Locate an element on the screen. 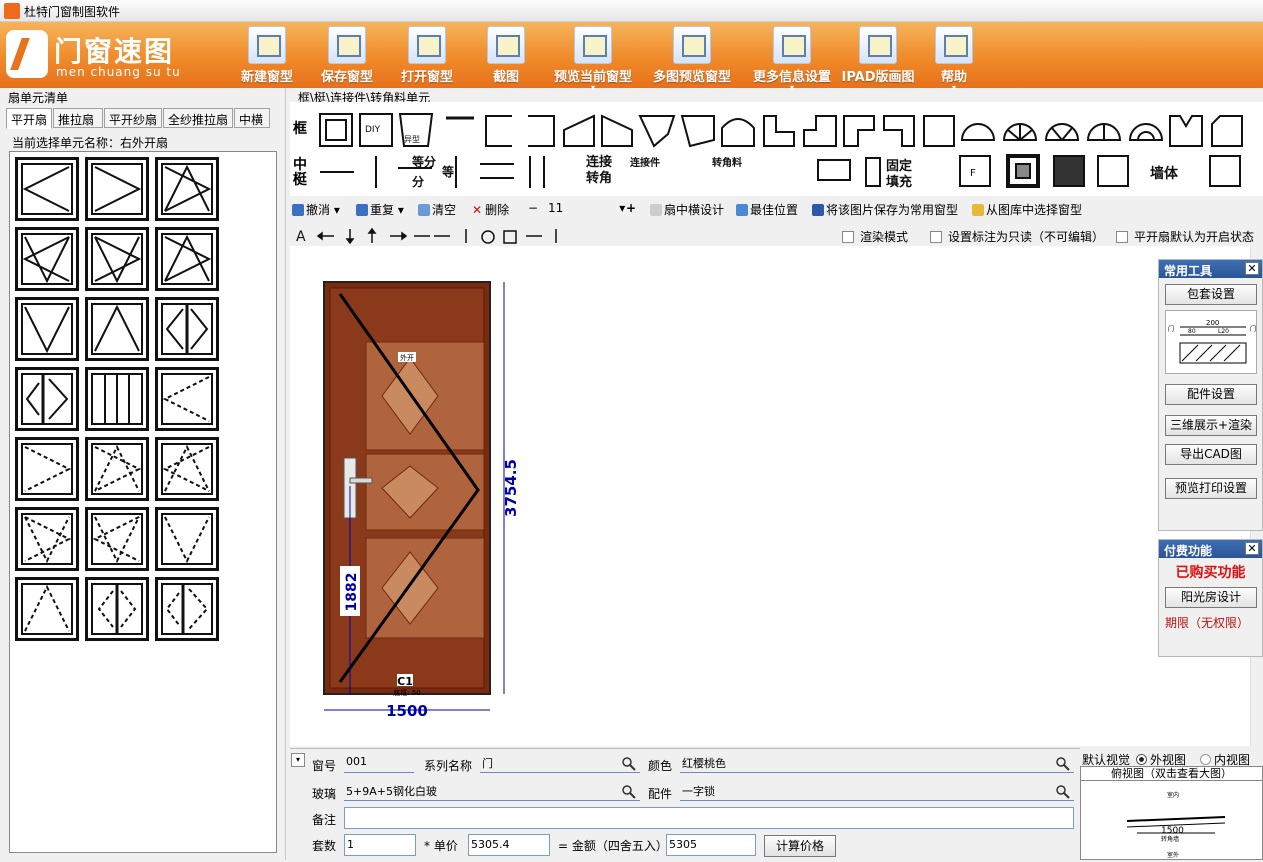  open-window-button: 打开窗型 is located at coordinates (427, 57).